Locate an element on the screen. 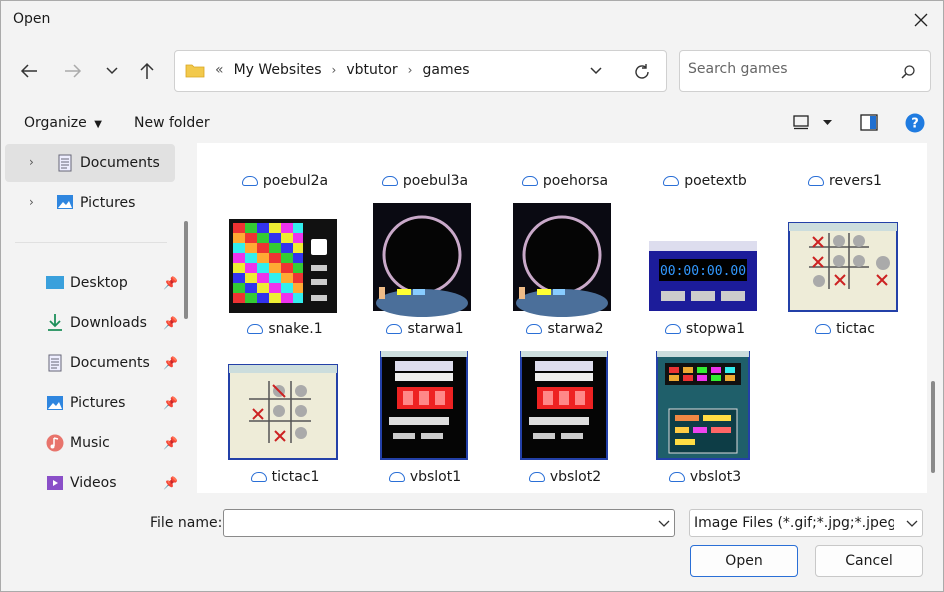 Image resolution: width=944 pixels, height=592 pixels. breadcrumb-vbtutor: vbtutor is located at coordinates (371, 70).